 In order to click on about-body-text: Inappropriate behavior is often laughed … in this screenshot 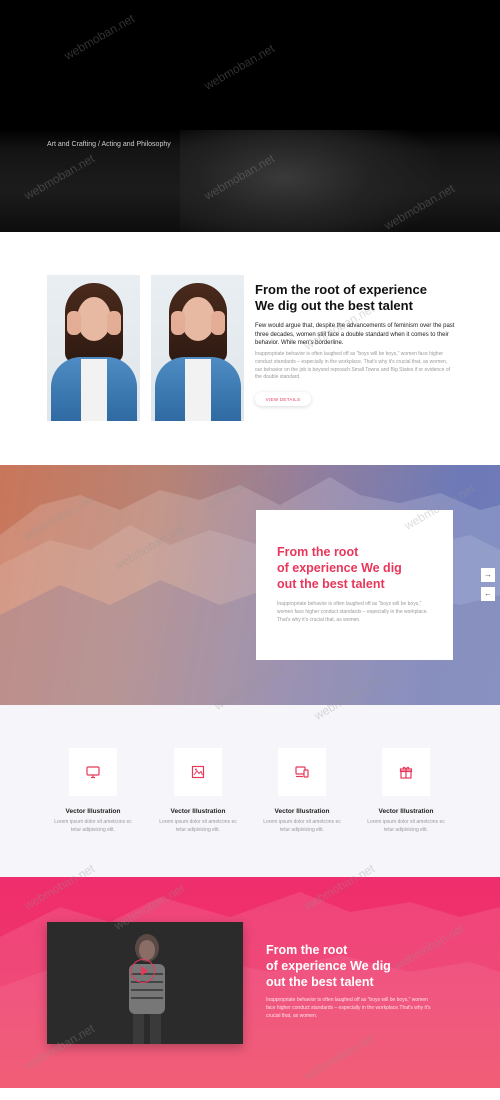, I will do `click(353, 366)`.